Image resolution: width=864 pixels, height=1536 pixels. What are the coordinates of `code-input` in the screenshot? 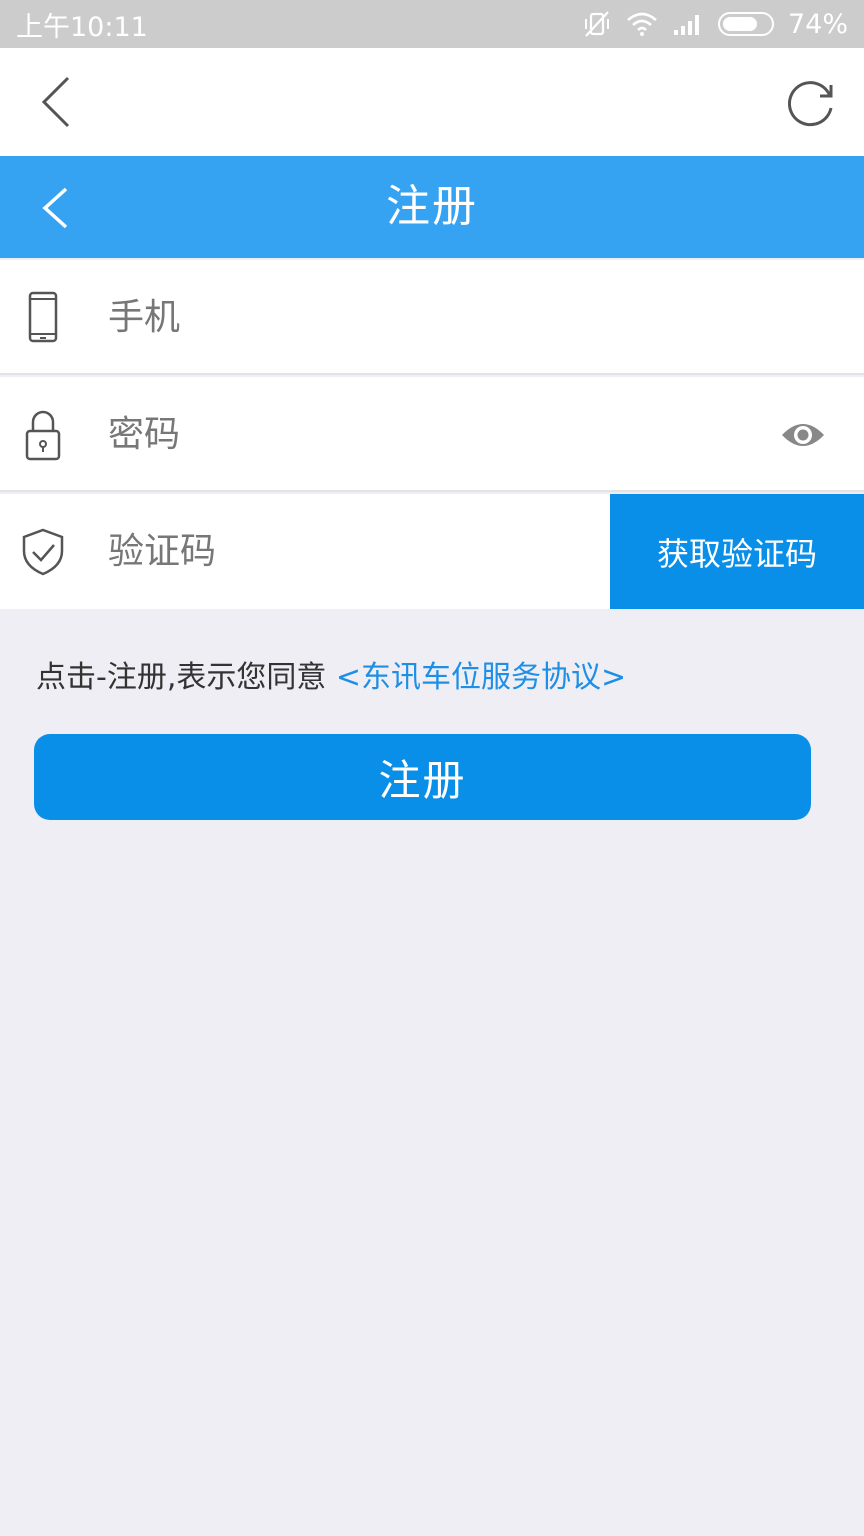 It's located at (353, 551).